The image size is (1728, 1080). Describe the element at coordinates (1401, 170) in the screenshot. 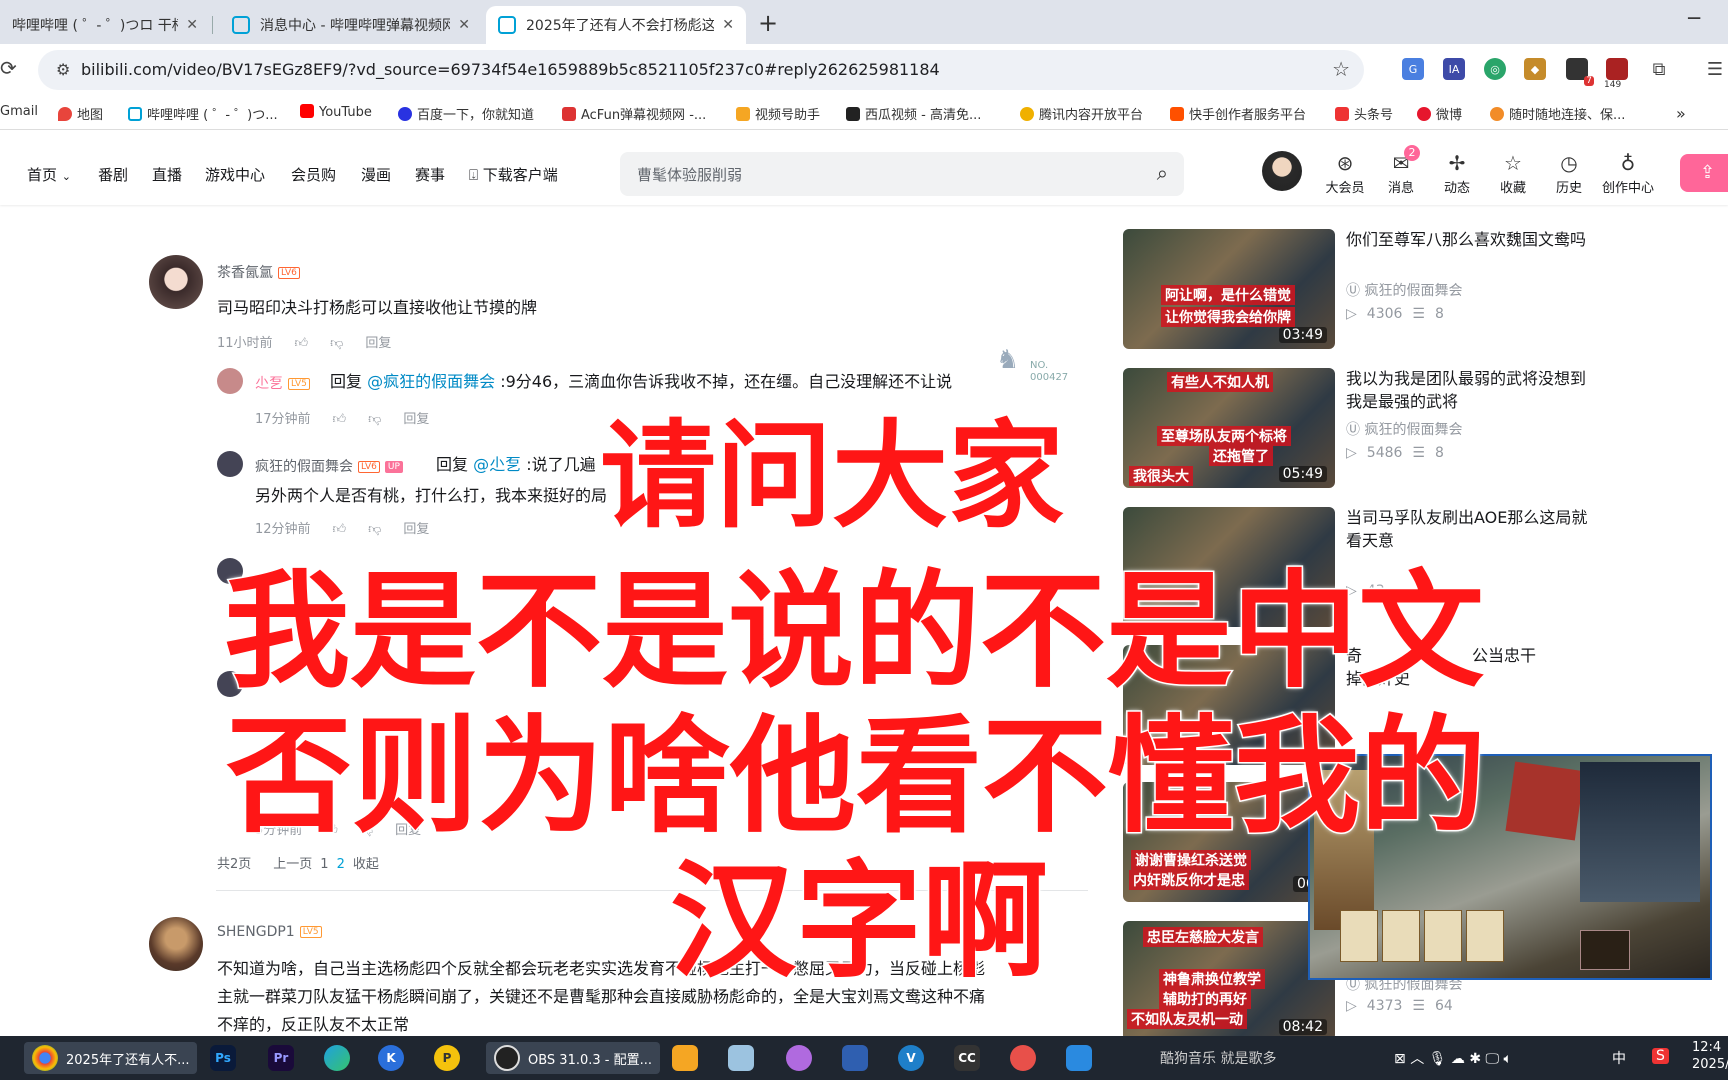

I see `messages-button: ✉ 2 消息` at that location.